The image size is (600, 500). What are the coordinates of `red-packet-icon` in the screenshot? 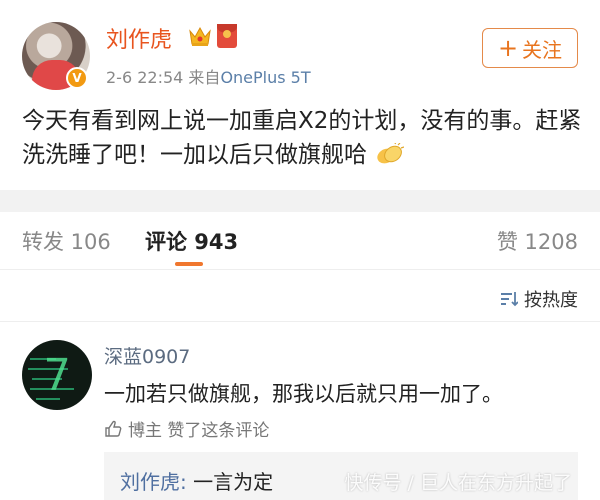 It's located at (227, 36).